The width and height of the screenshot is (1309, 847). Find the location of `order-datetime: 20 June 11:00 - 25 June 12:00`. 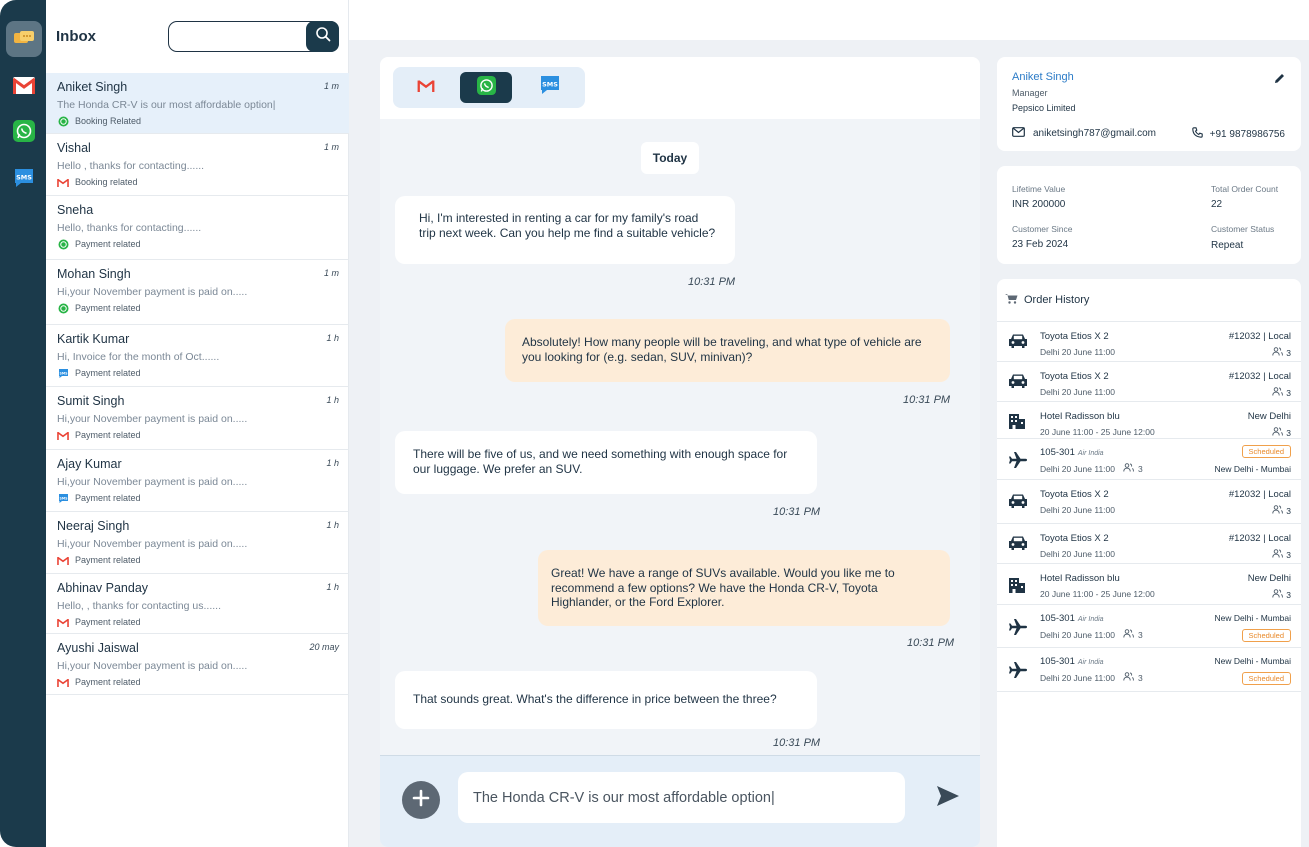

order-datetime: 20 June 11:00 - 25 June 12:00 is located at coordinates (1097, 432).